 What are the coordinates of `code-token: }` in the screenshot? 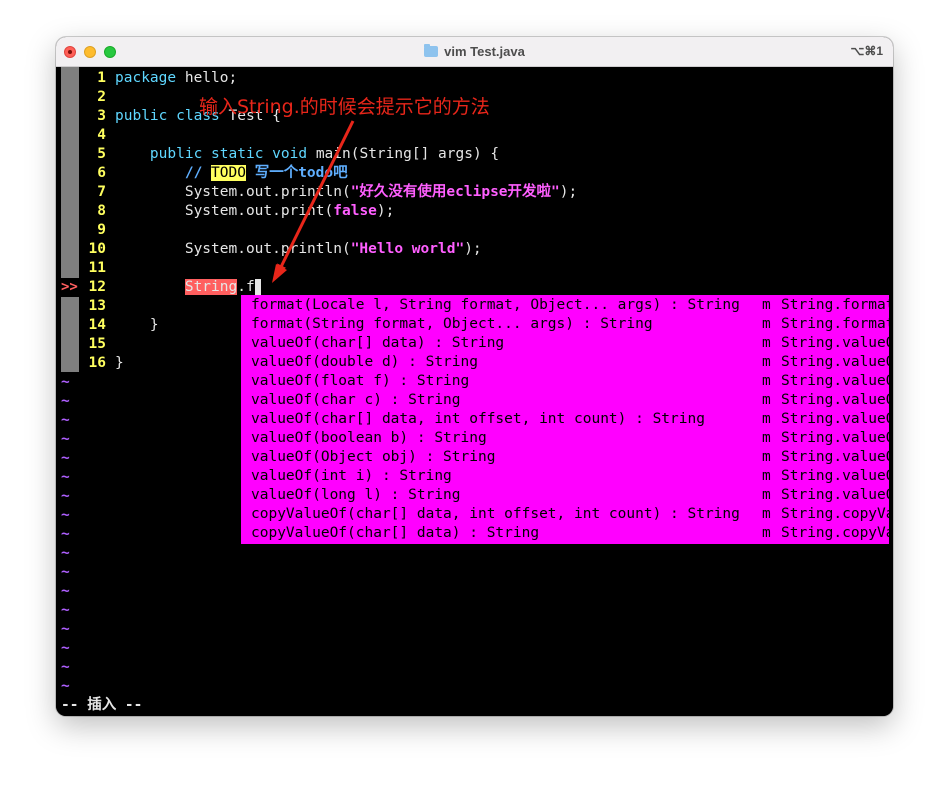 It's located at (137, 325).